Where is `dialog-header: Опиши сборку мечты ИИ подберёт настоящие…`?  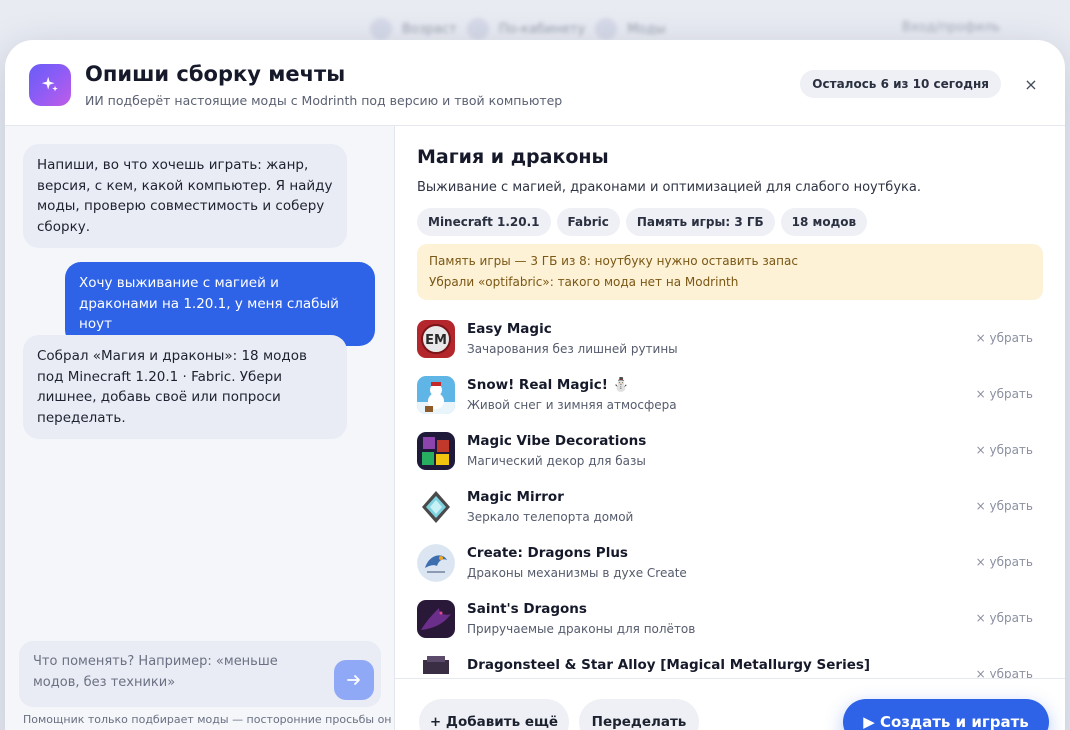
dialog-header: Опиши сборку мечты ИИ подберёт настоящие… is located at coordinates (535, 83).